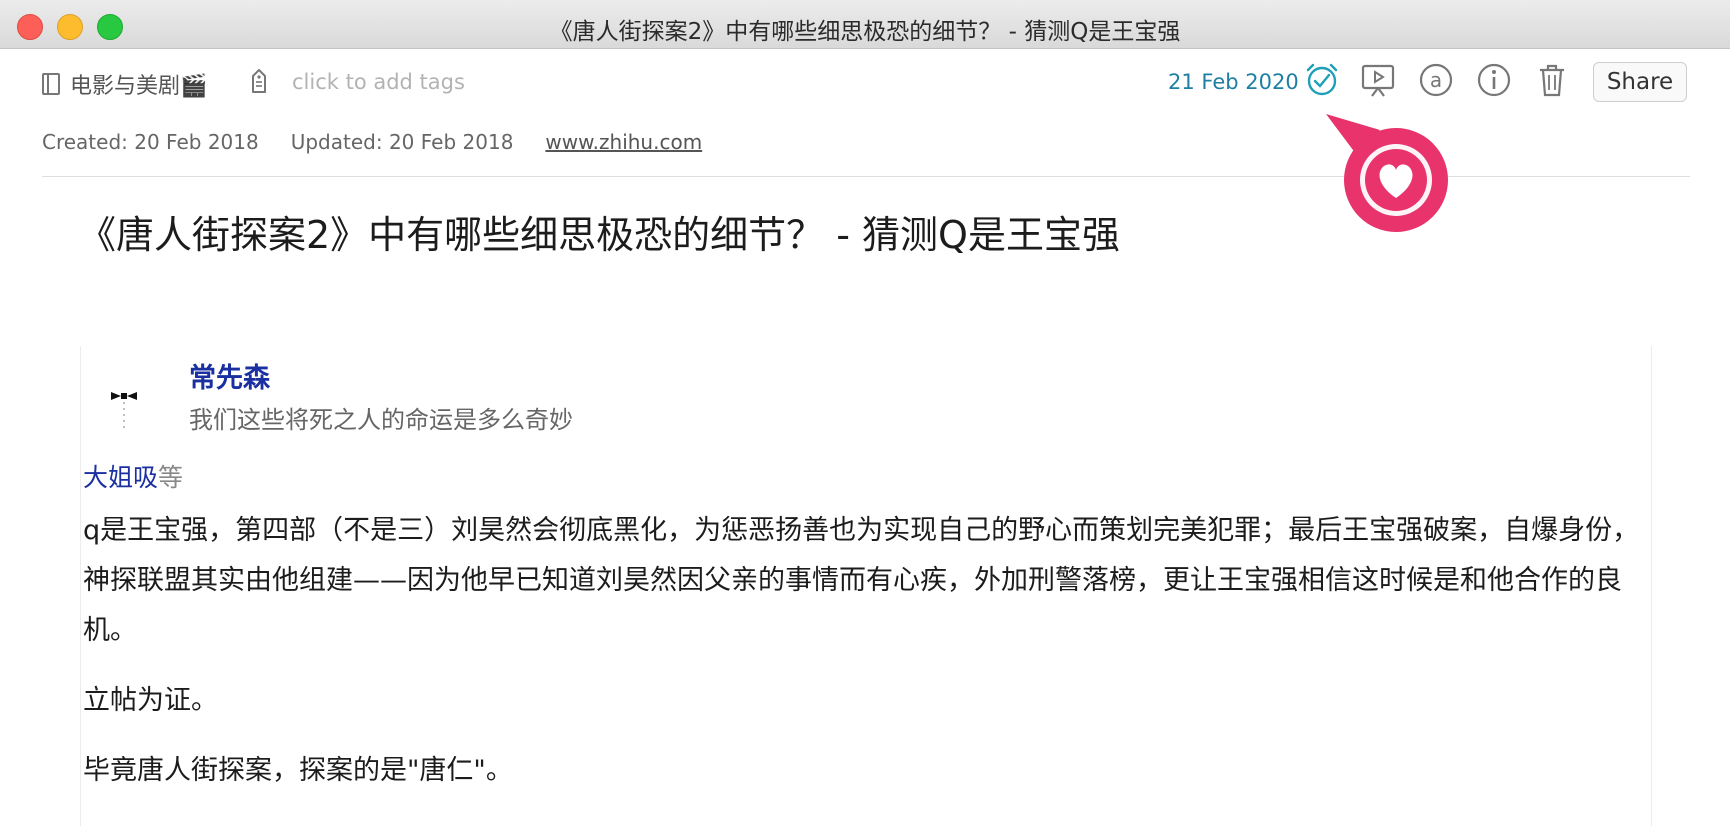 This screenshot has height=826, width=1730. What do you see at coordinates (1387, 173) in the screenshot?
I see `heart-callout-icon` at bounding box center [1387, 173].